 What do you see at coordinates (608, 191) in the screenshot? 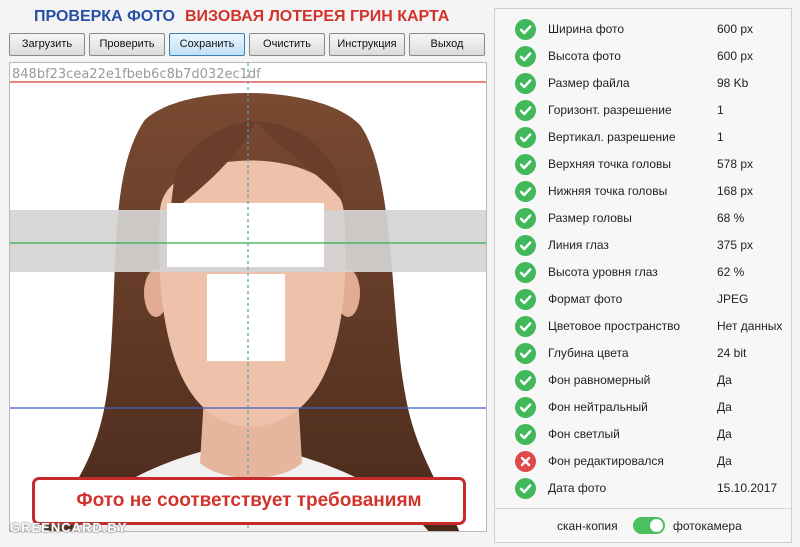
I see `check-label: Нижняя точка головы` at bounding box center [608, 191].